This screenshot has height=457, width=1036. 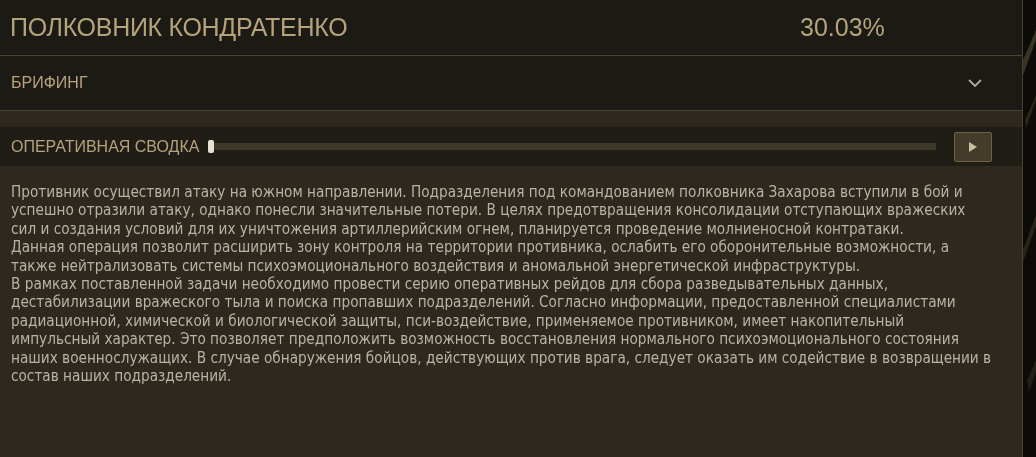 What do you see at coordinates (49, 83) in the screenshot?
I see `briefing-label: БРИФИНГ` at bounding box center [49, 83].